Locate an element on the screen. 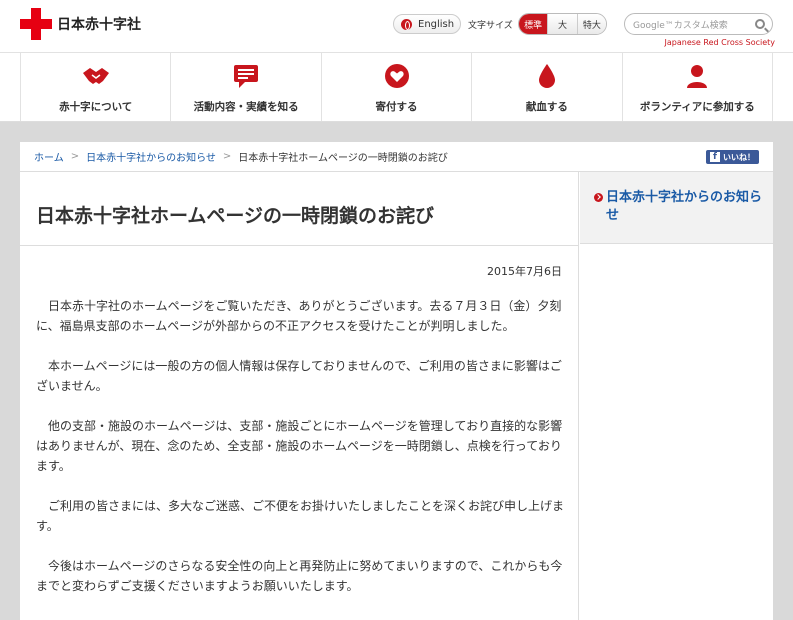 The height and width of the screenshot is (620, 793). heart-icon is located at coordinates (397, 76).